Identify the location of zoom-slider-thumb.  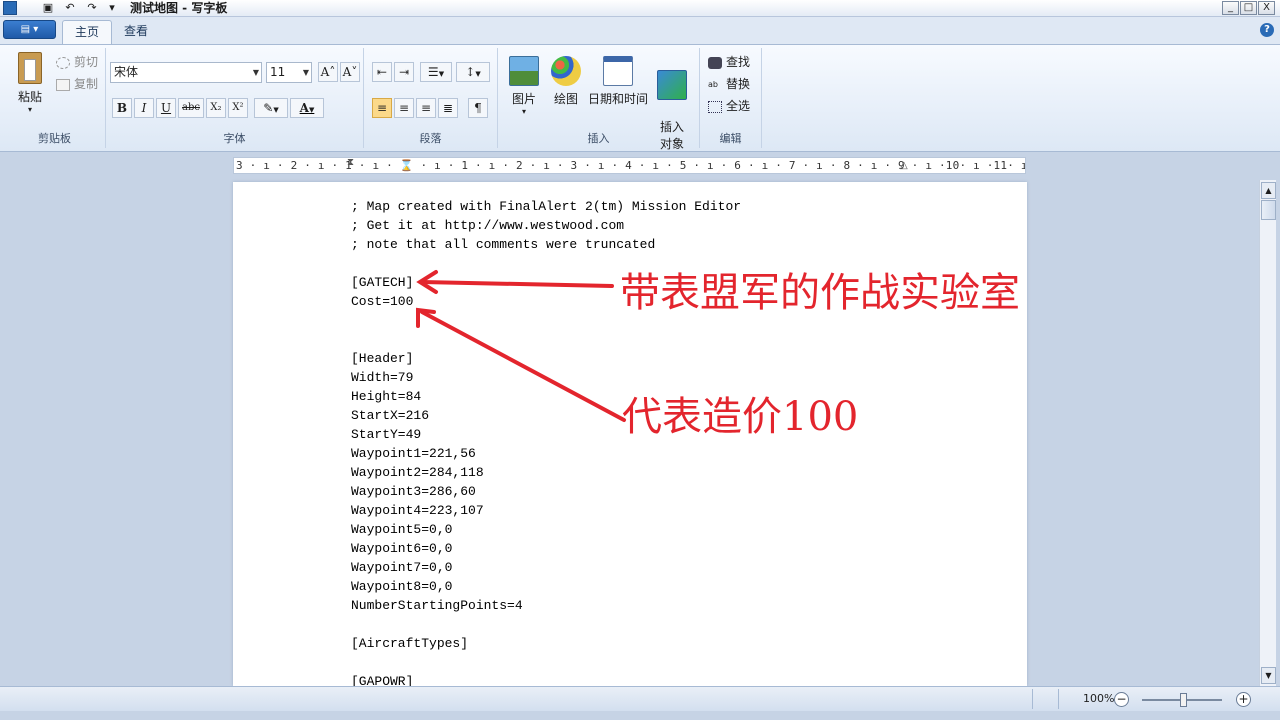
(1183, 700).